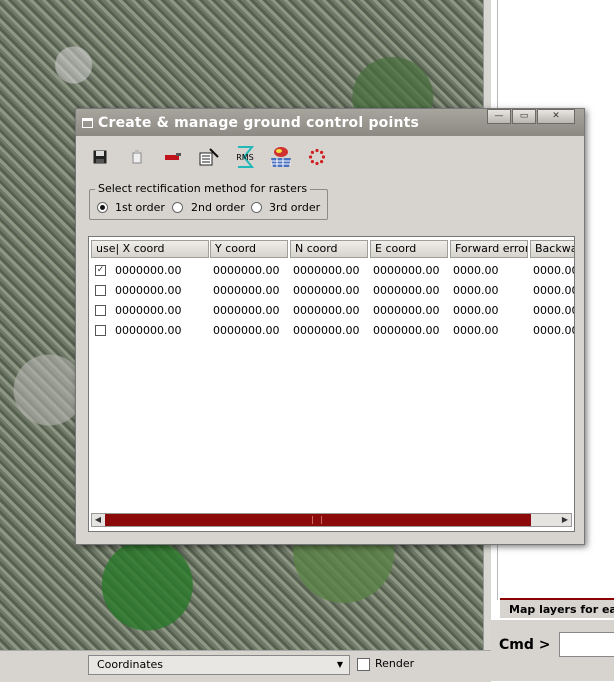 This screenshot has height=682, width=614. I want to click on maximize-button: ▭, so click(524, 116).